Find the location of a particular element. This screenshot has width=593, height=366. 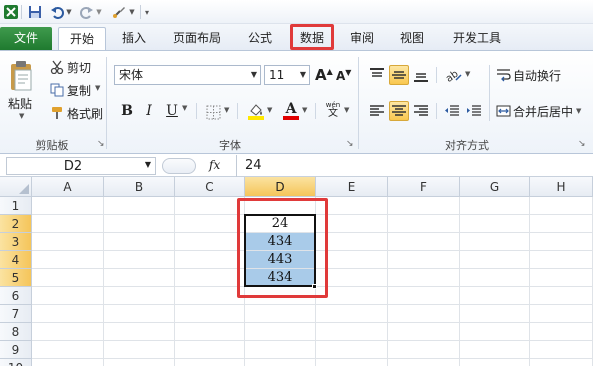

paste-icon is located at coordinates (21, 77).